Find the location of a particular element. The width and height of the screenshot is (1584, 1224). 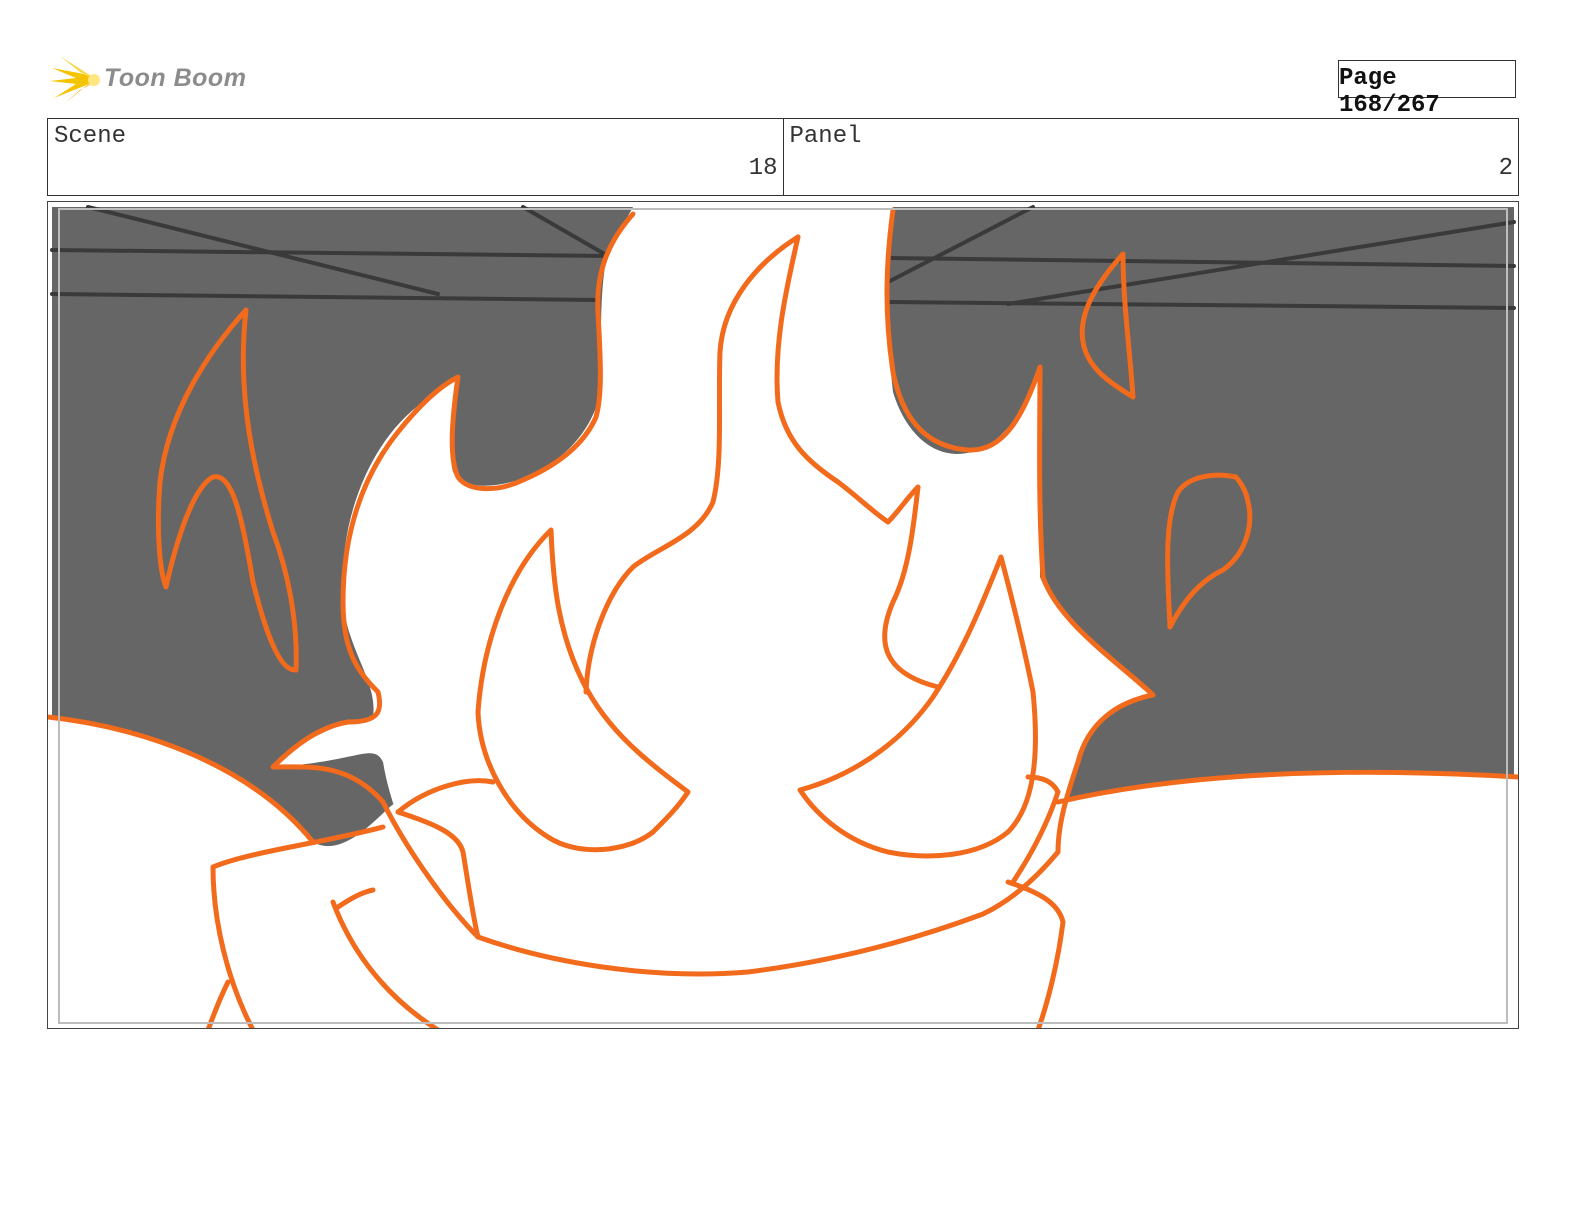

flash-burst-icon is located at coordinates (75, 80).